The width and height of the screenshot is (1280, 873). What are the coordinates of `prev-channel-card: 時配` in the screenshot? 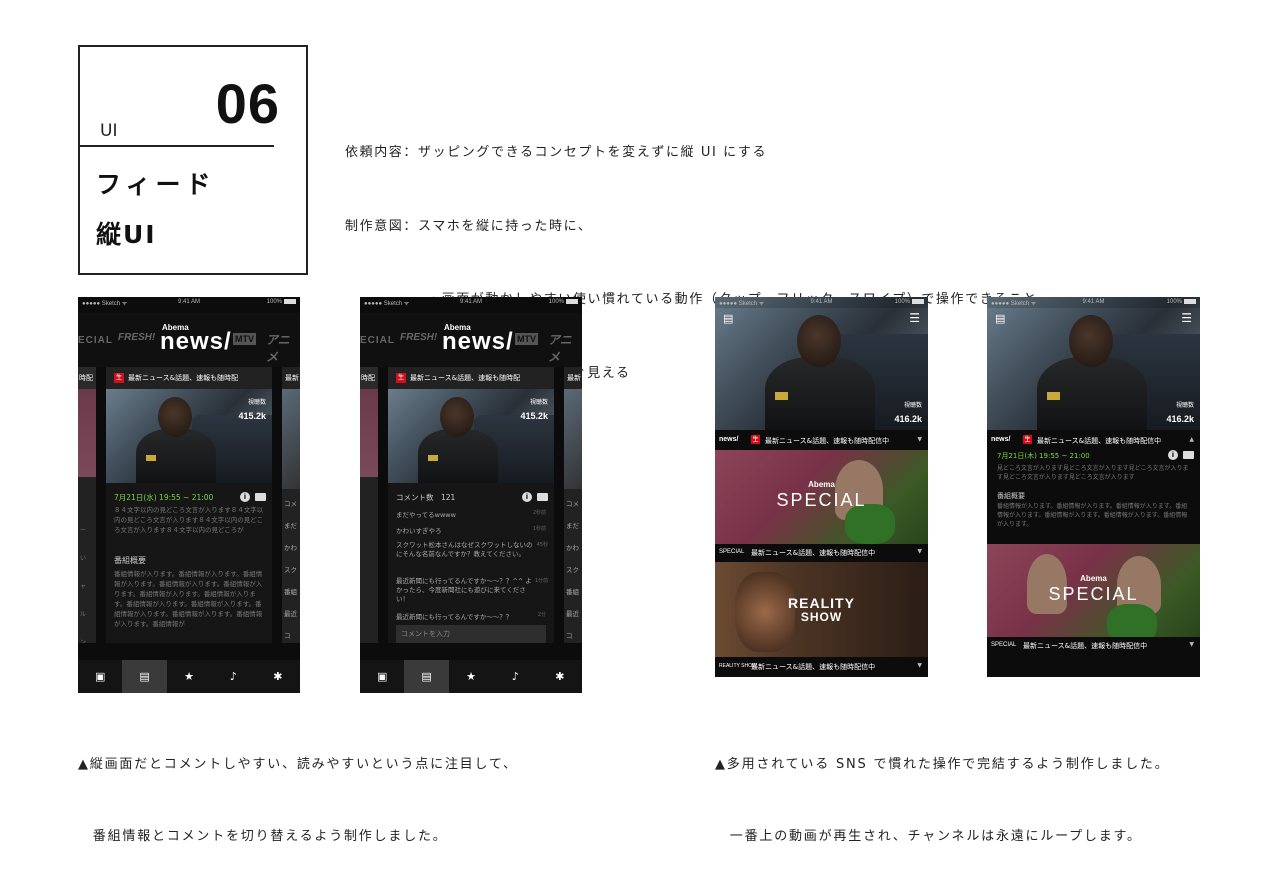 It's located at (369, 505).